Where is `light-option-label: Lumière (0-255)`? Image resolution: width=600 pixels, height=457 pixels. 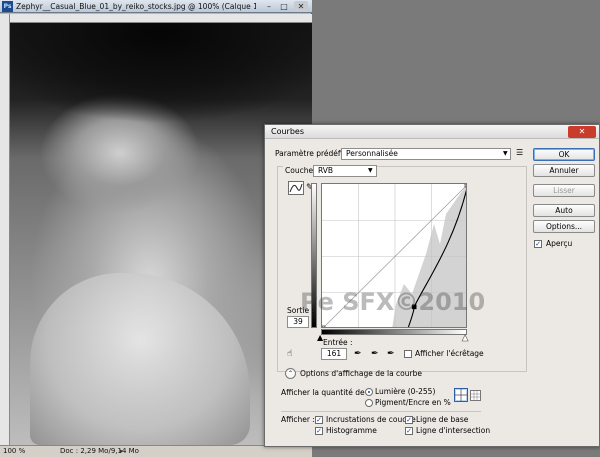 light-option-label: Lumière (0-255) is located at coordinates (405, 391).